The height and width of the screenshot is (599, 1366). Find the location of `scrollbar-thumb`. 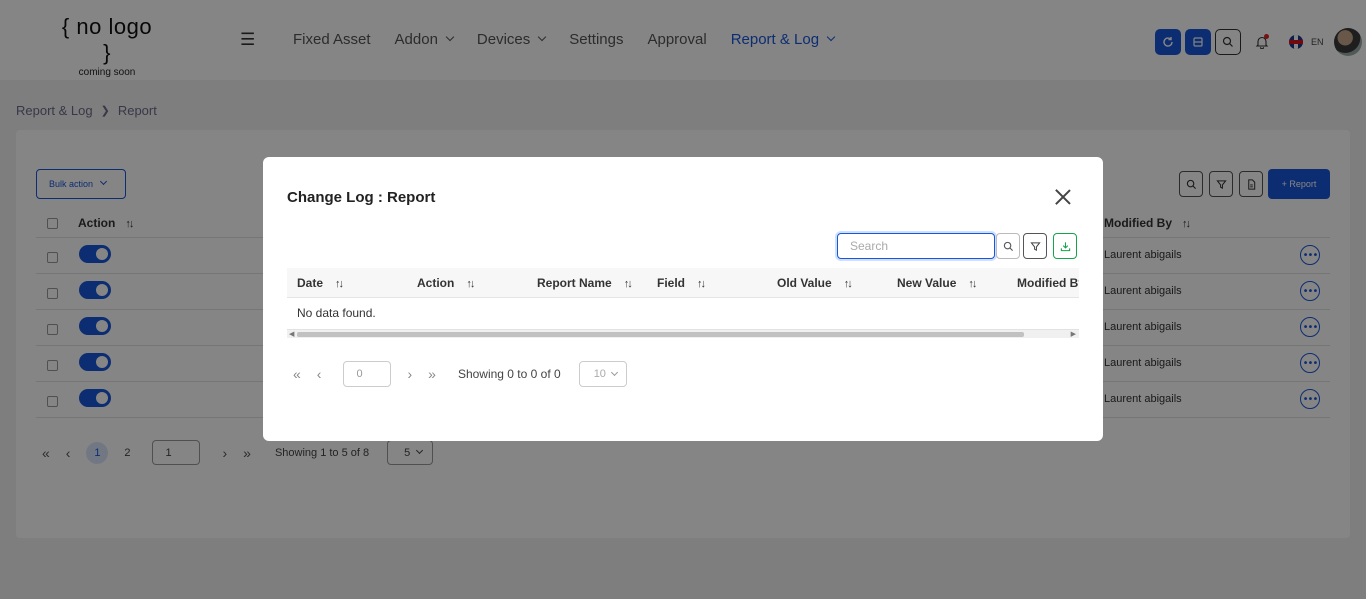

scrollbar-thumb is located at coordinates (660, 334).